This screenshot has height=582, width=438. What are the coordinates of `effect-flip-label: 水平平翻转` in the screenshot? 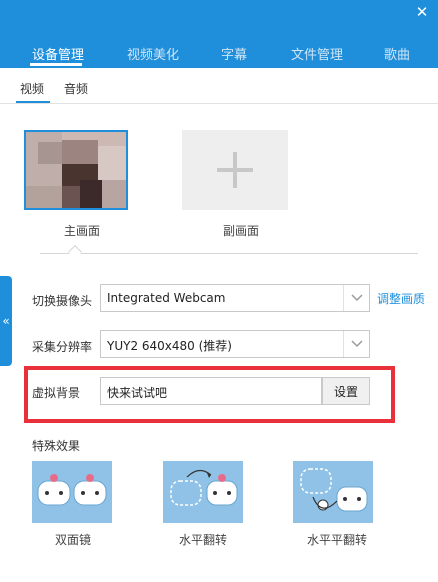 It's located at (337, 540).